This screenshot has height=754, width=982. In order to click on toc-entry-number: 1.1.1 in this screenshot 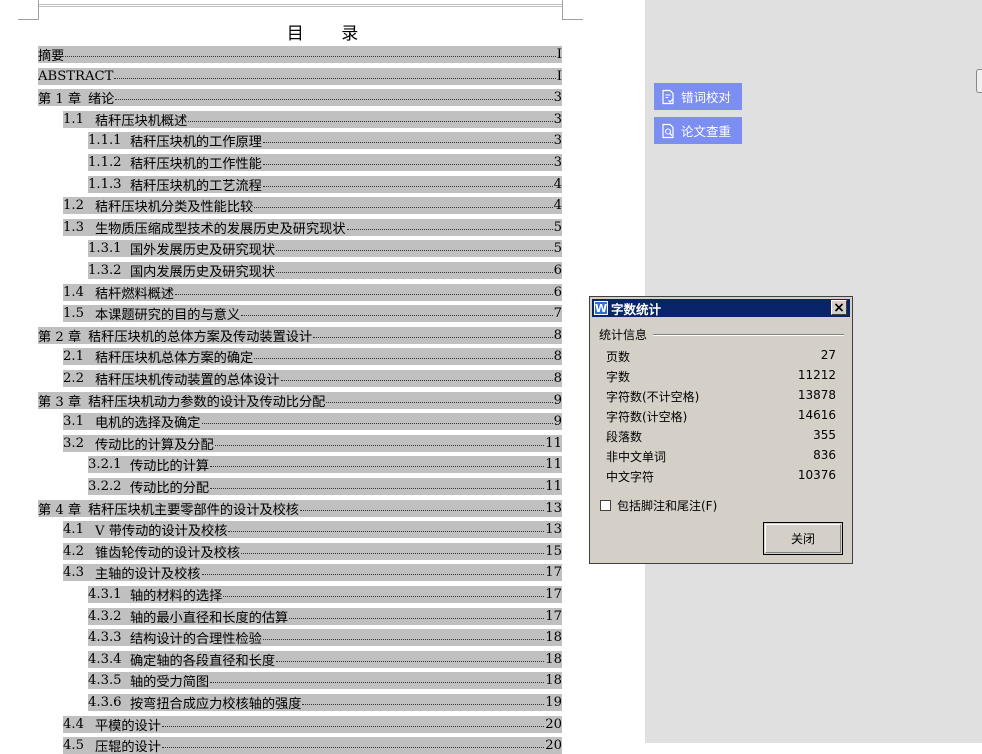, I will do `click(105, 141)`.